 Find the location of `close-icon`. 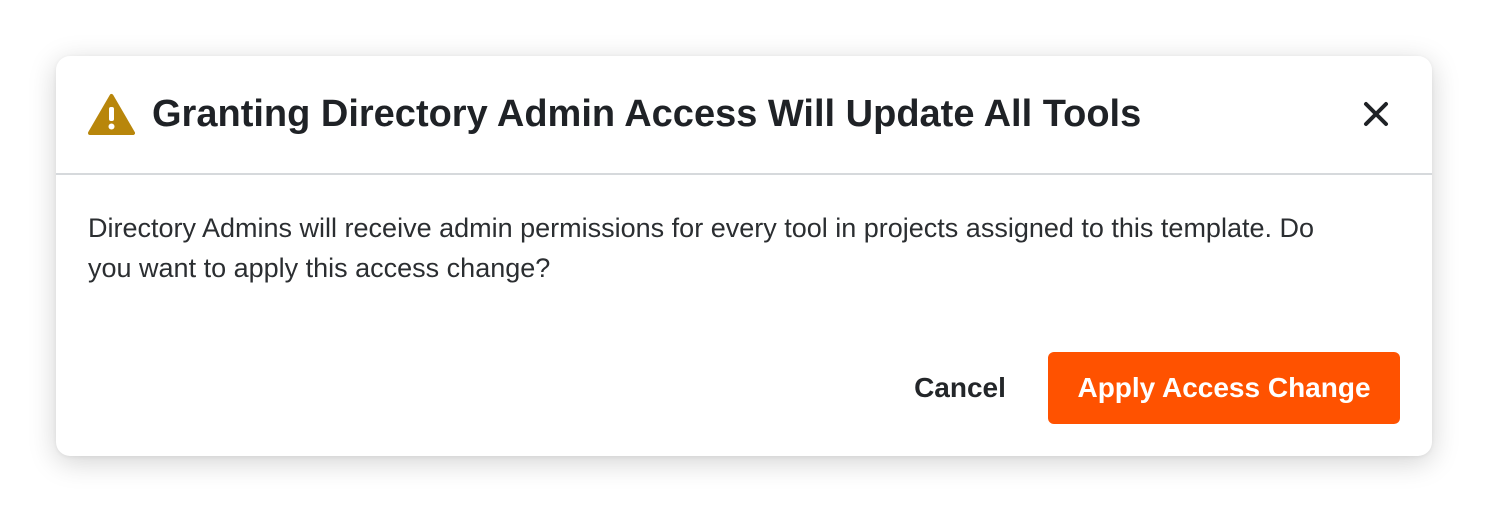

close-icon is located at coordinates (1376, 116).